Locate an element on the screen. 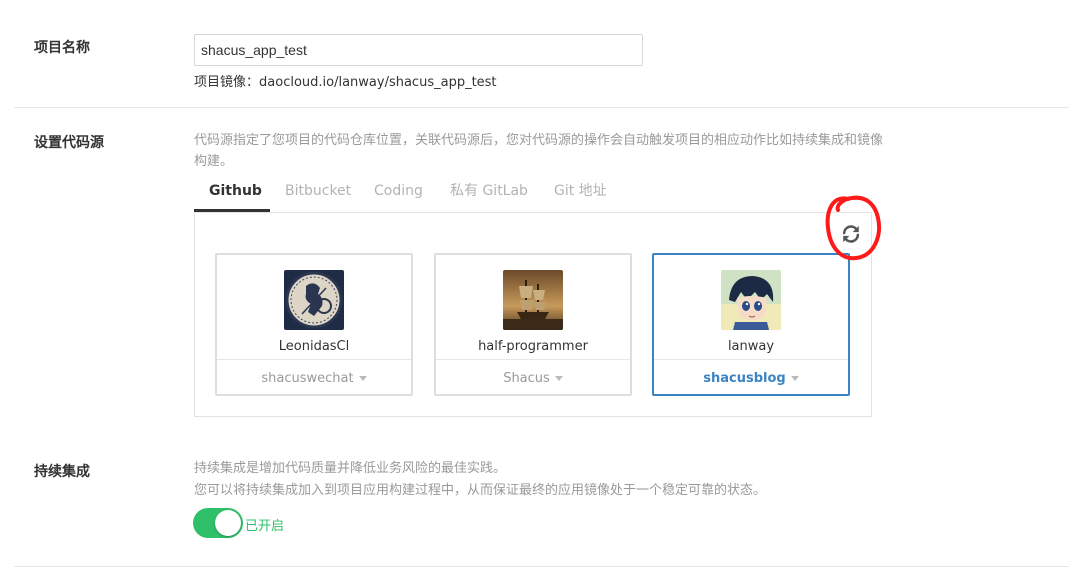 The width and height of the screenshot is (1069, 578). project-name-label: 项目名称 is located at coordinates (62, 48).